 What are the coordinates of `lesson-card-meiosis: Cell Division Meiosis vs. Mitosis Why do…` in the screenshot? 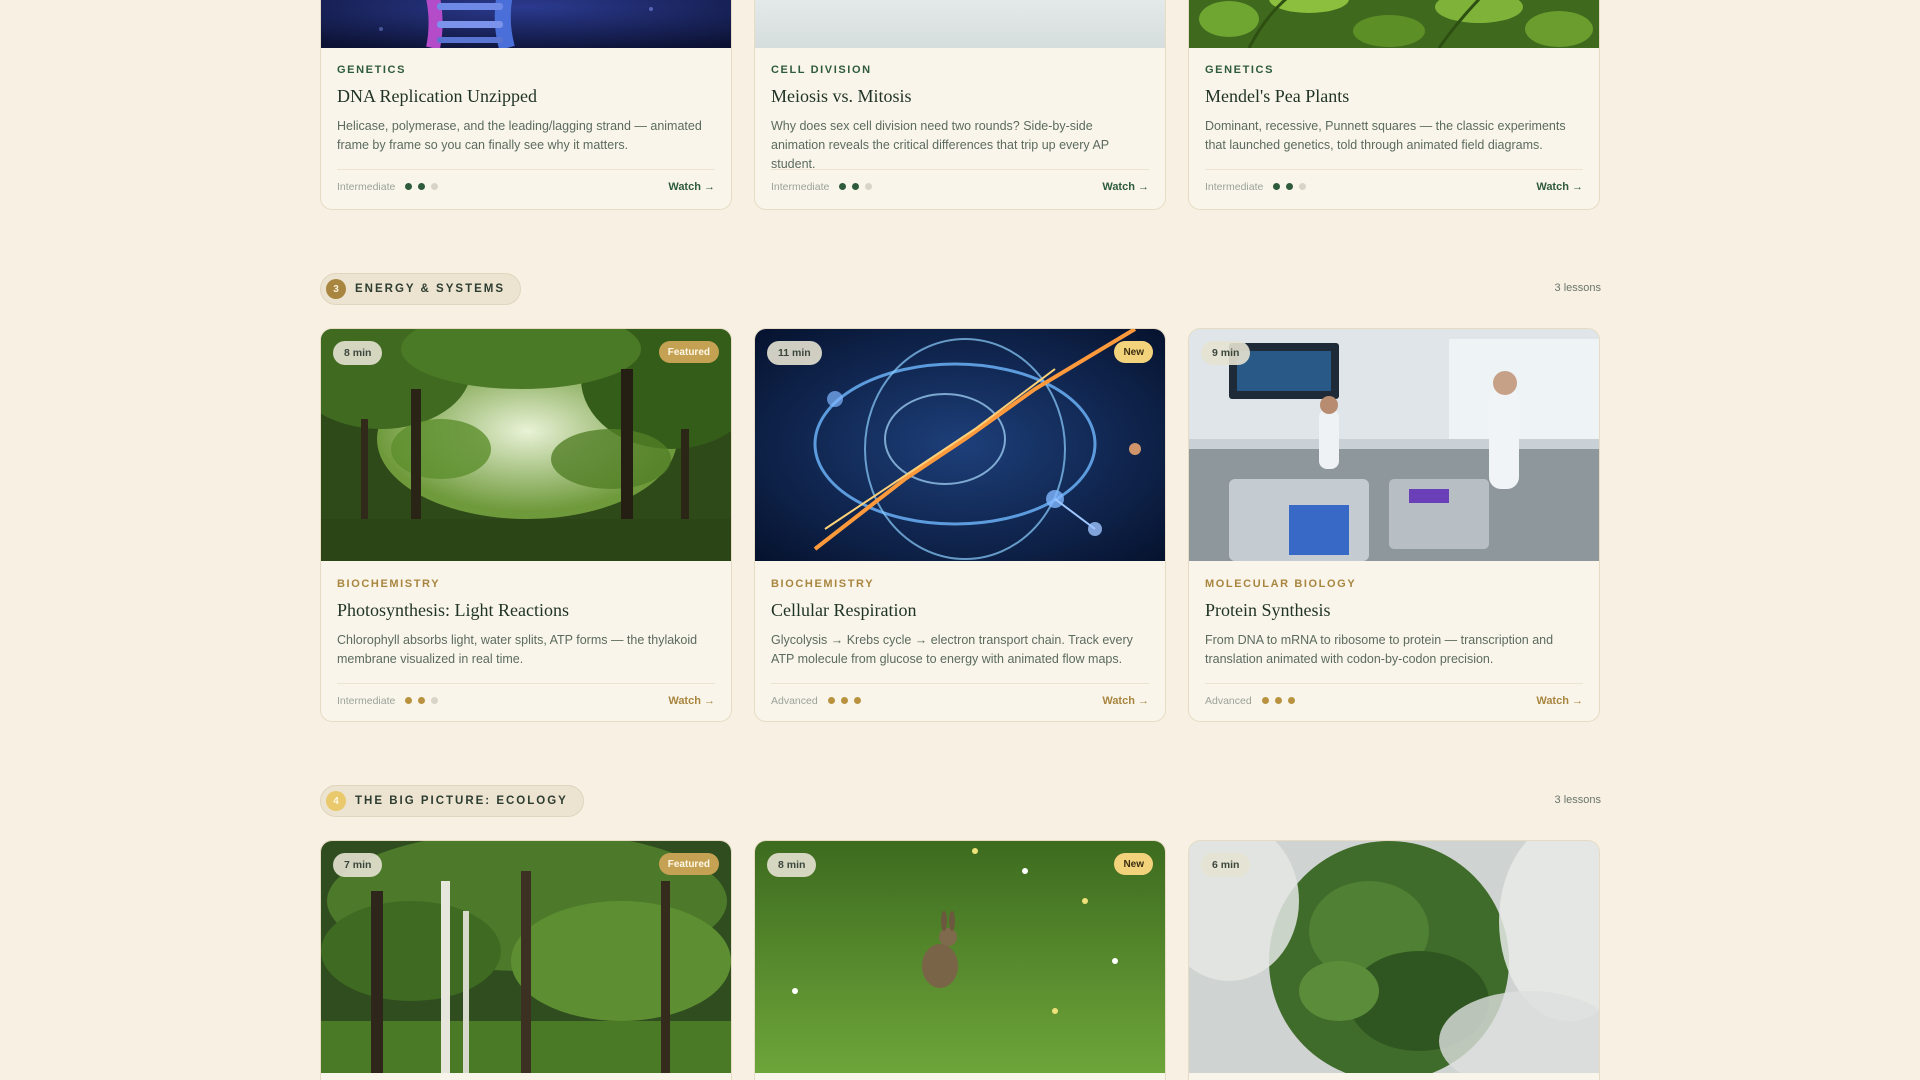 It's located at (960, 105).